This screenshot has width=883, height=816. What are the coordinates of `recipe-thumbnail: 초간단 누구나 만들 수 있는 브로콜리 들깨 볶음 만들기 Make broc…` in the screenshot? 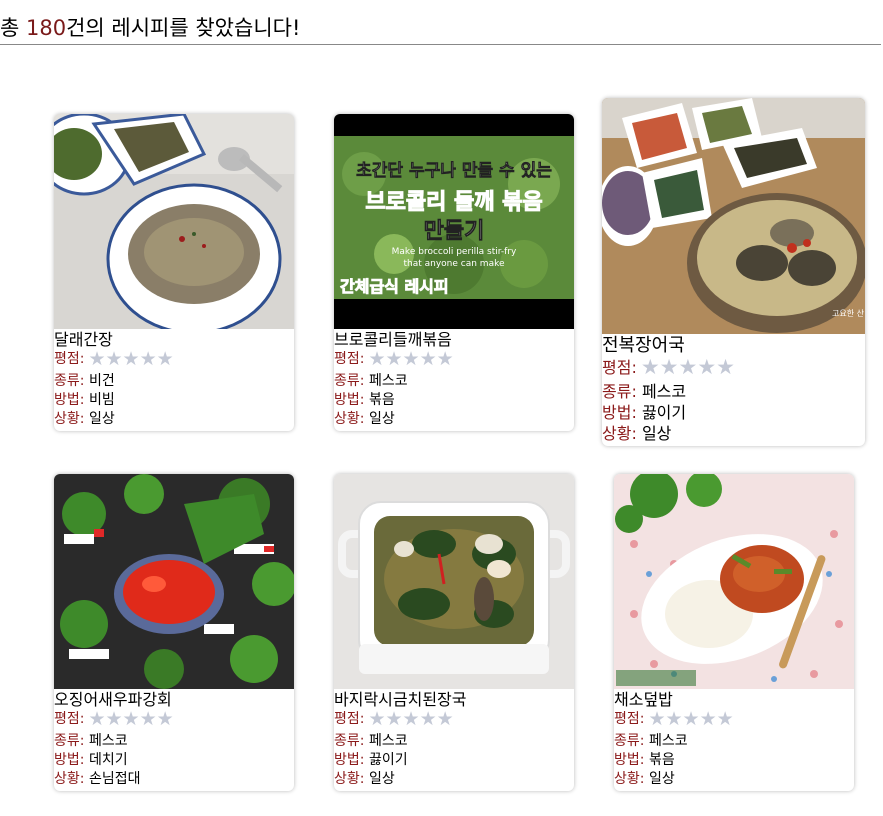 It's located at (454, 221).